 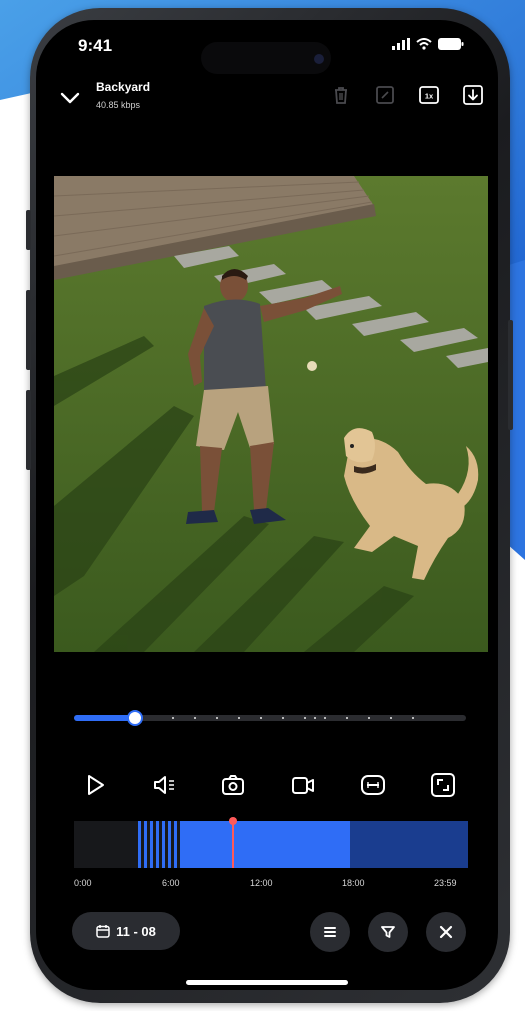 What do you see at coordinates (270, 785) in the screenshot?
I see `playback-controls` at bounding box center [270, 785].